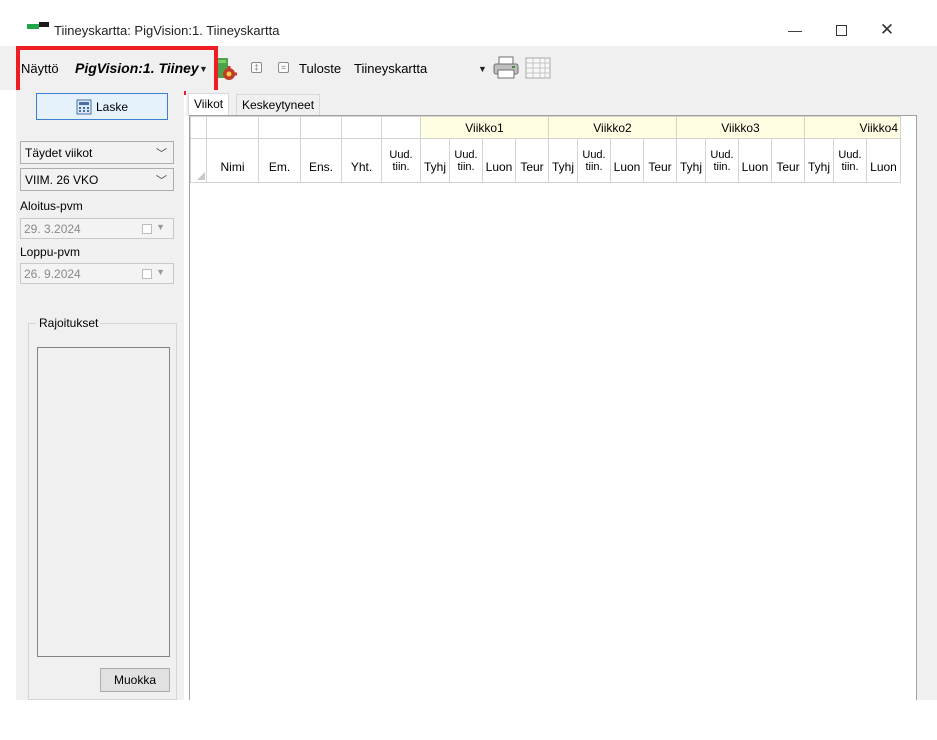  I want to click on print-dropdown: Tiineyskartta ▼, so click(421, 69).